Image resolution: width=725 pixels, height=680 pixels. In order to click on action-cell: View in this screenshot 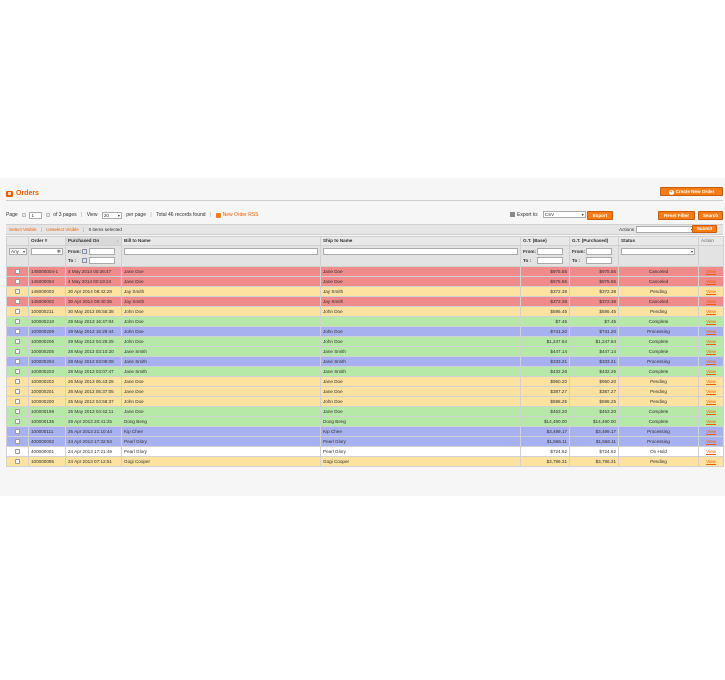, I will do `click(711, 411)`.